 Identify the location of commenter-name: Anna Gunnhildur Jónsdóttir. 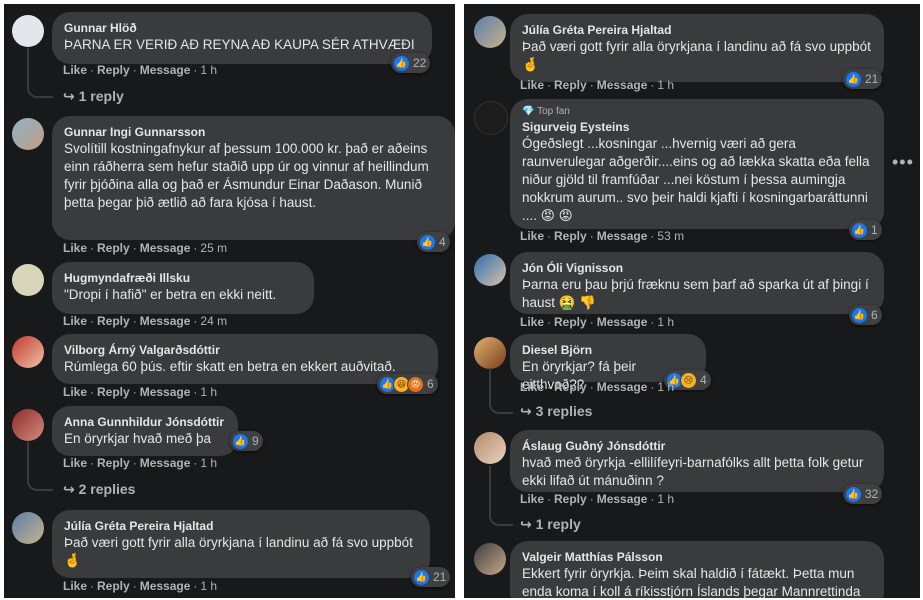
(145, 422).